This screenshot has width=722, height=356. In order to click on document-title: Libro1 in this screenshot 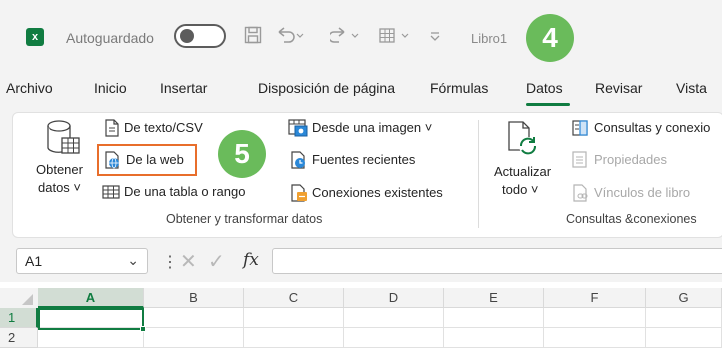, I will do `click(489, 38)`.